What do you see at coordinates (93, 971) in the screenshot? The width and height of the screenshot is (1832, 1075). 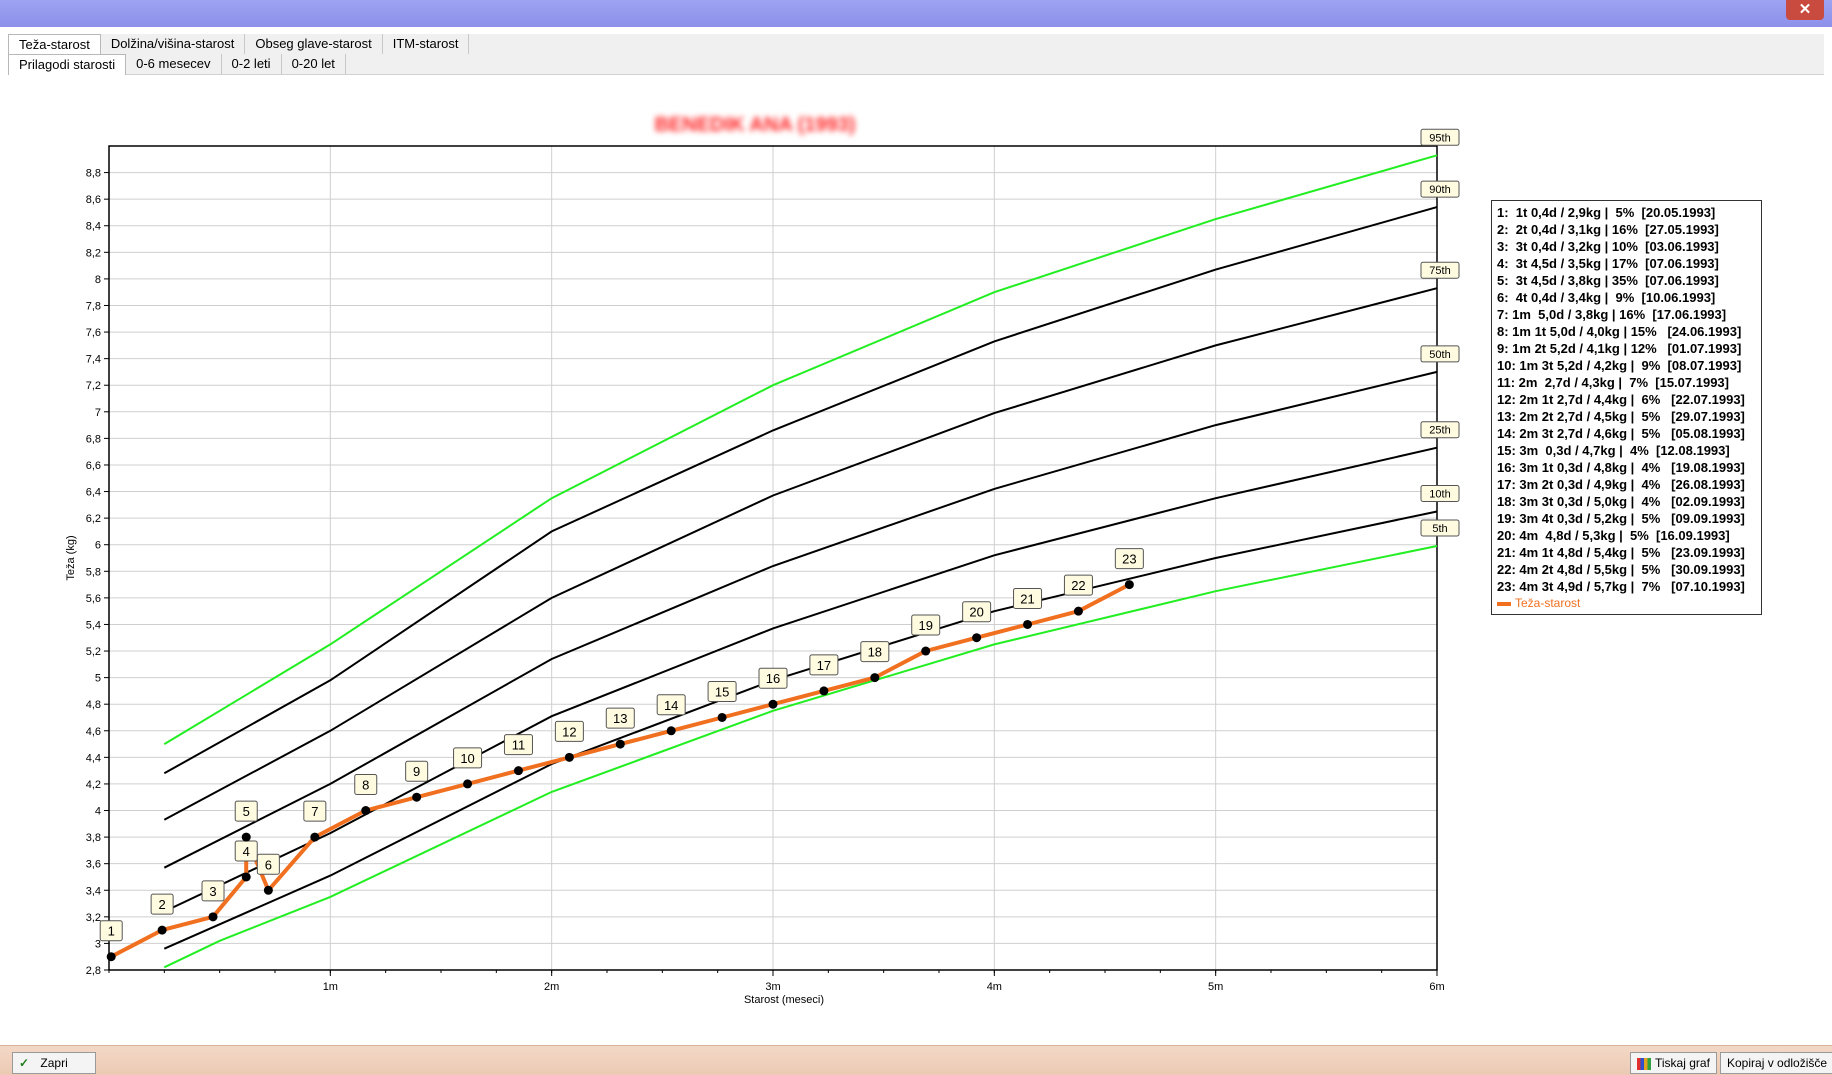 I see `y-tick-label: 2,8` at bounding box center [93, 971].